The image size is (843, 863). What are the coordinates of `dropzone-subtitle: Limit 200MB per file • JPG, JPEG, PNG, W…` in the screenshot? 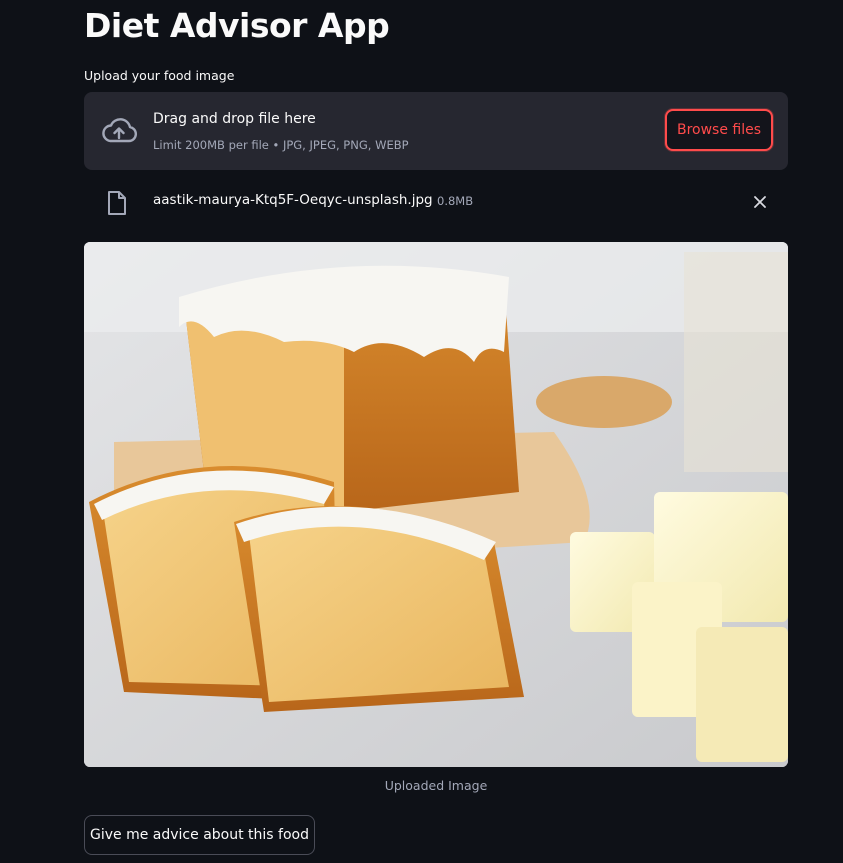 It's located at (281, 145).